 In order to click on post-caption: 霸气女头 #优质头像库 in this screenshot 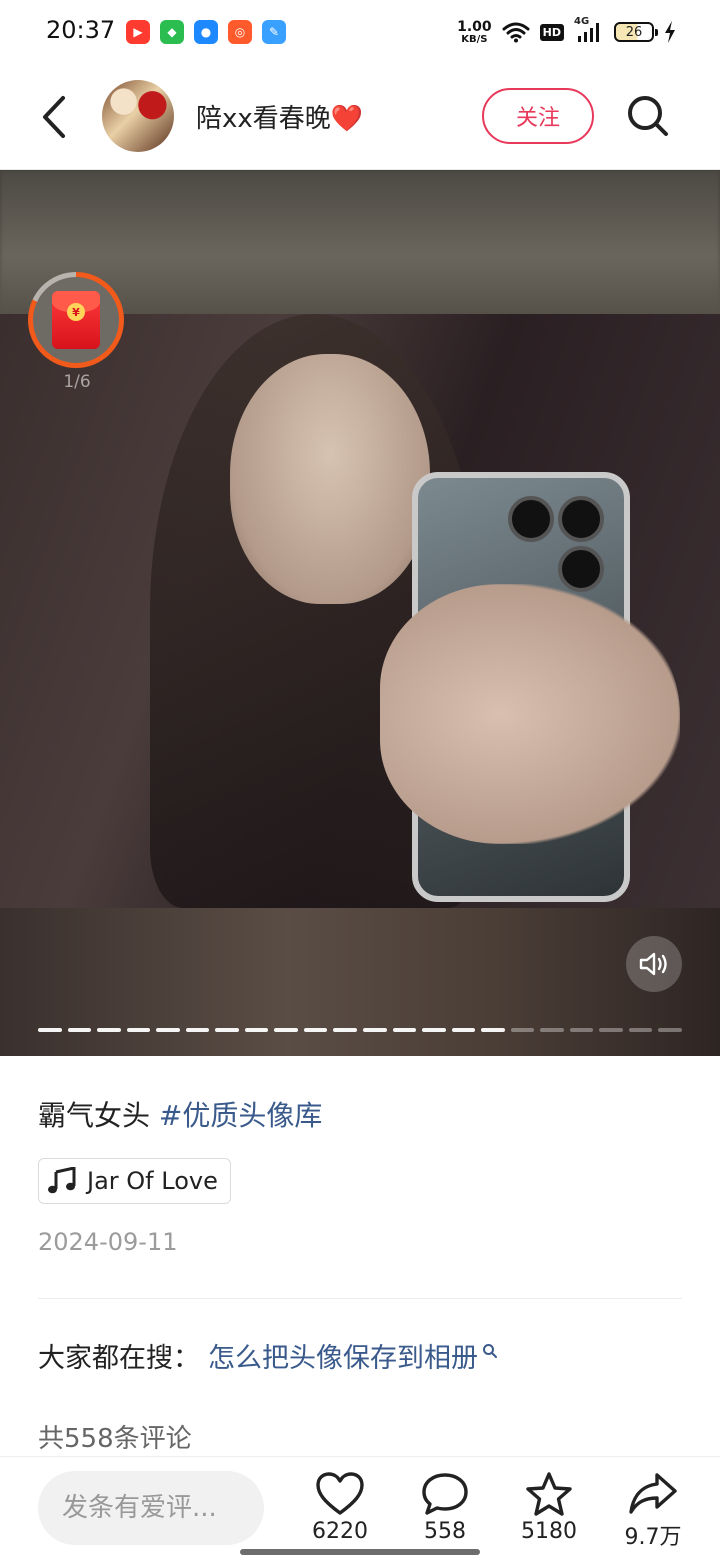, I will do `click(180, 1114)`.